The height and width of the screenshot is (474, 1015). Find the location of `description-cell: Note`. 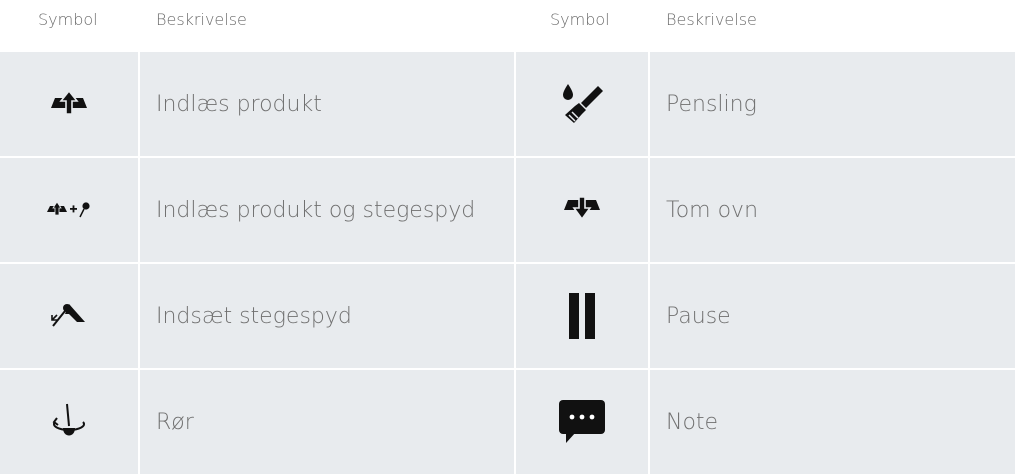

description-cell: Note is located at coordinates (832, 422).